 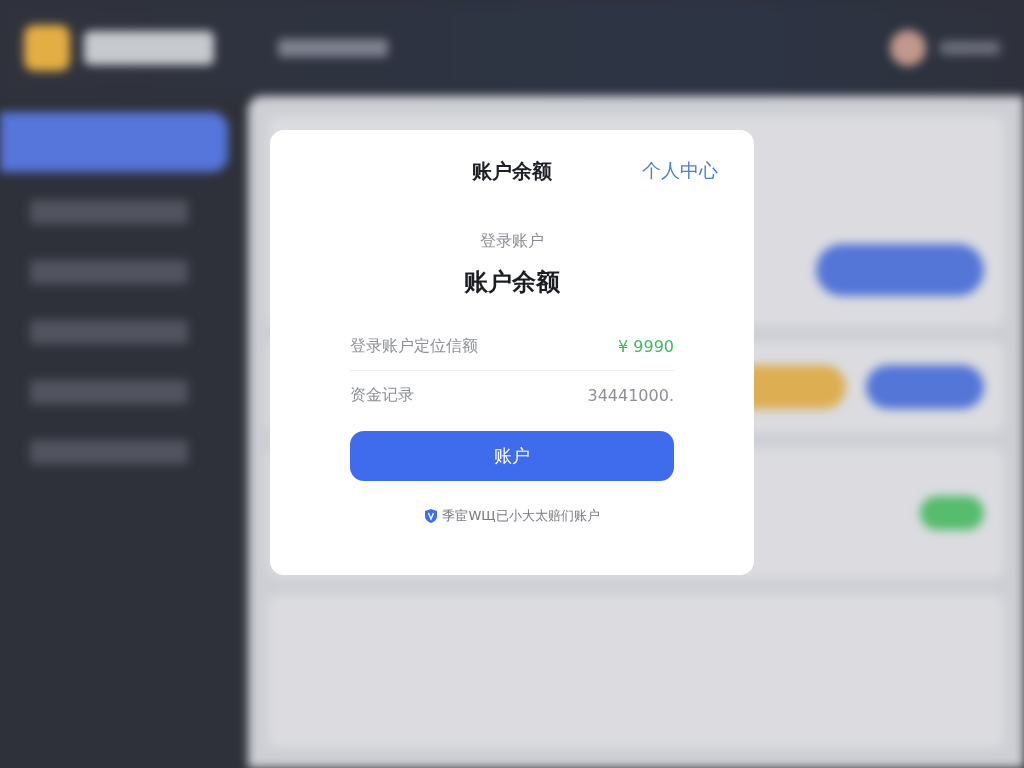 What do you see at coordinates (646, 346) in the screenshot?
I see `row-value: ¥ 9990` at bounding box center [646, 346].